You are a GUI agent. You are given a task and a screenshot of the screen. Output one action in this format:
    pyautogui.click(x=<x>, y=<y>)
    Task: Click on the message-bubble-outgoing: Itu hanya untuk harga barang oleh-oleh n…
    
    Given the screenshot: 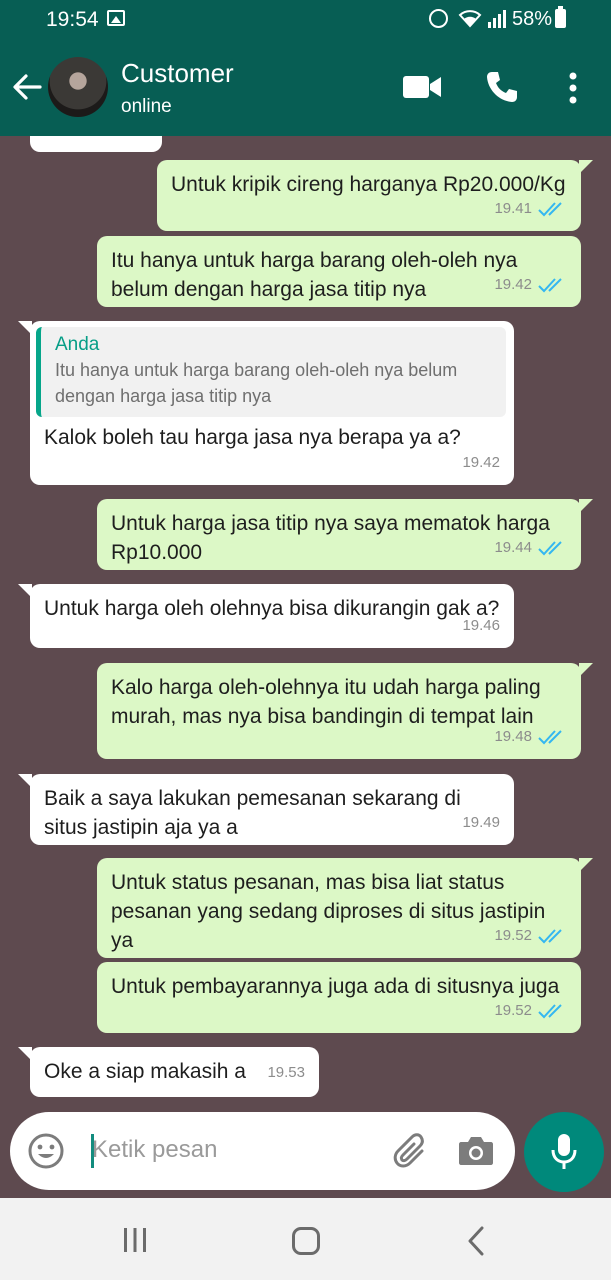 What is the action you would take?
    pyautogui.click(x=339, y=271)
    